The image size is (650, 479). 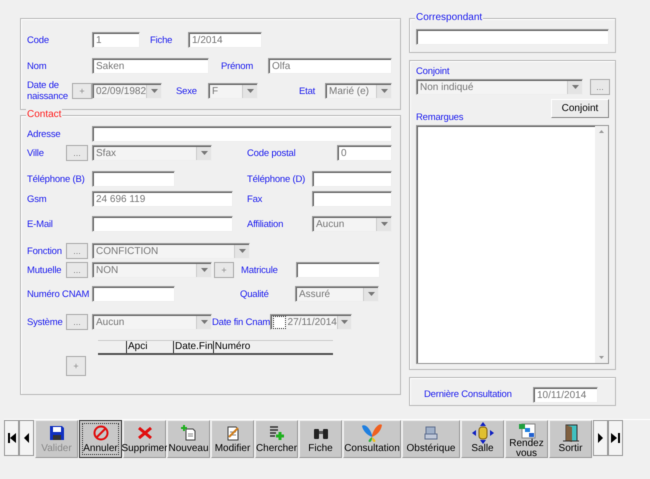 What do you see at coordinates (499, 87) in the screenshot?
I see `dropdown: Non indiqué` at bounding box center [499, 87].